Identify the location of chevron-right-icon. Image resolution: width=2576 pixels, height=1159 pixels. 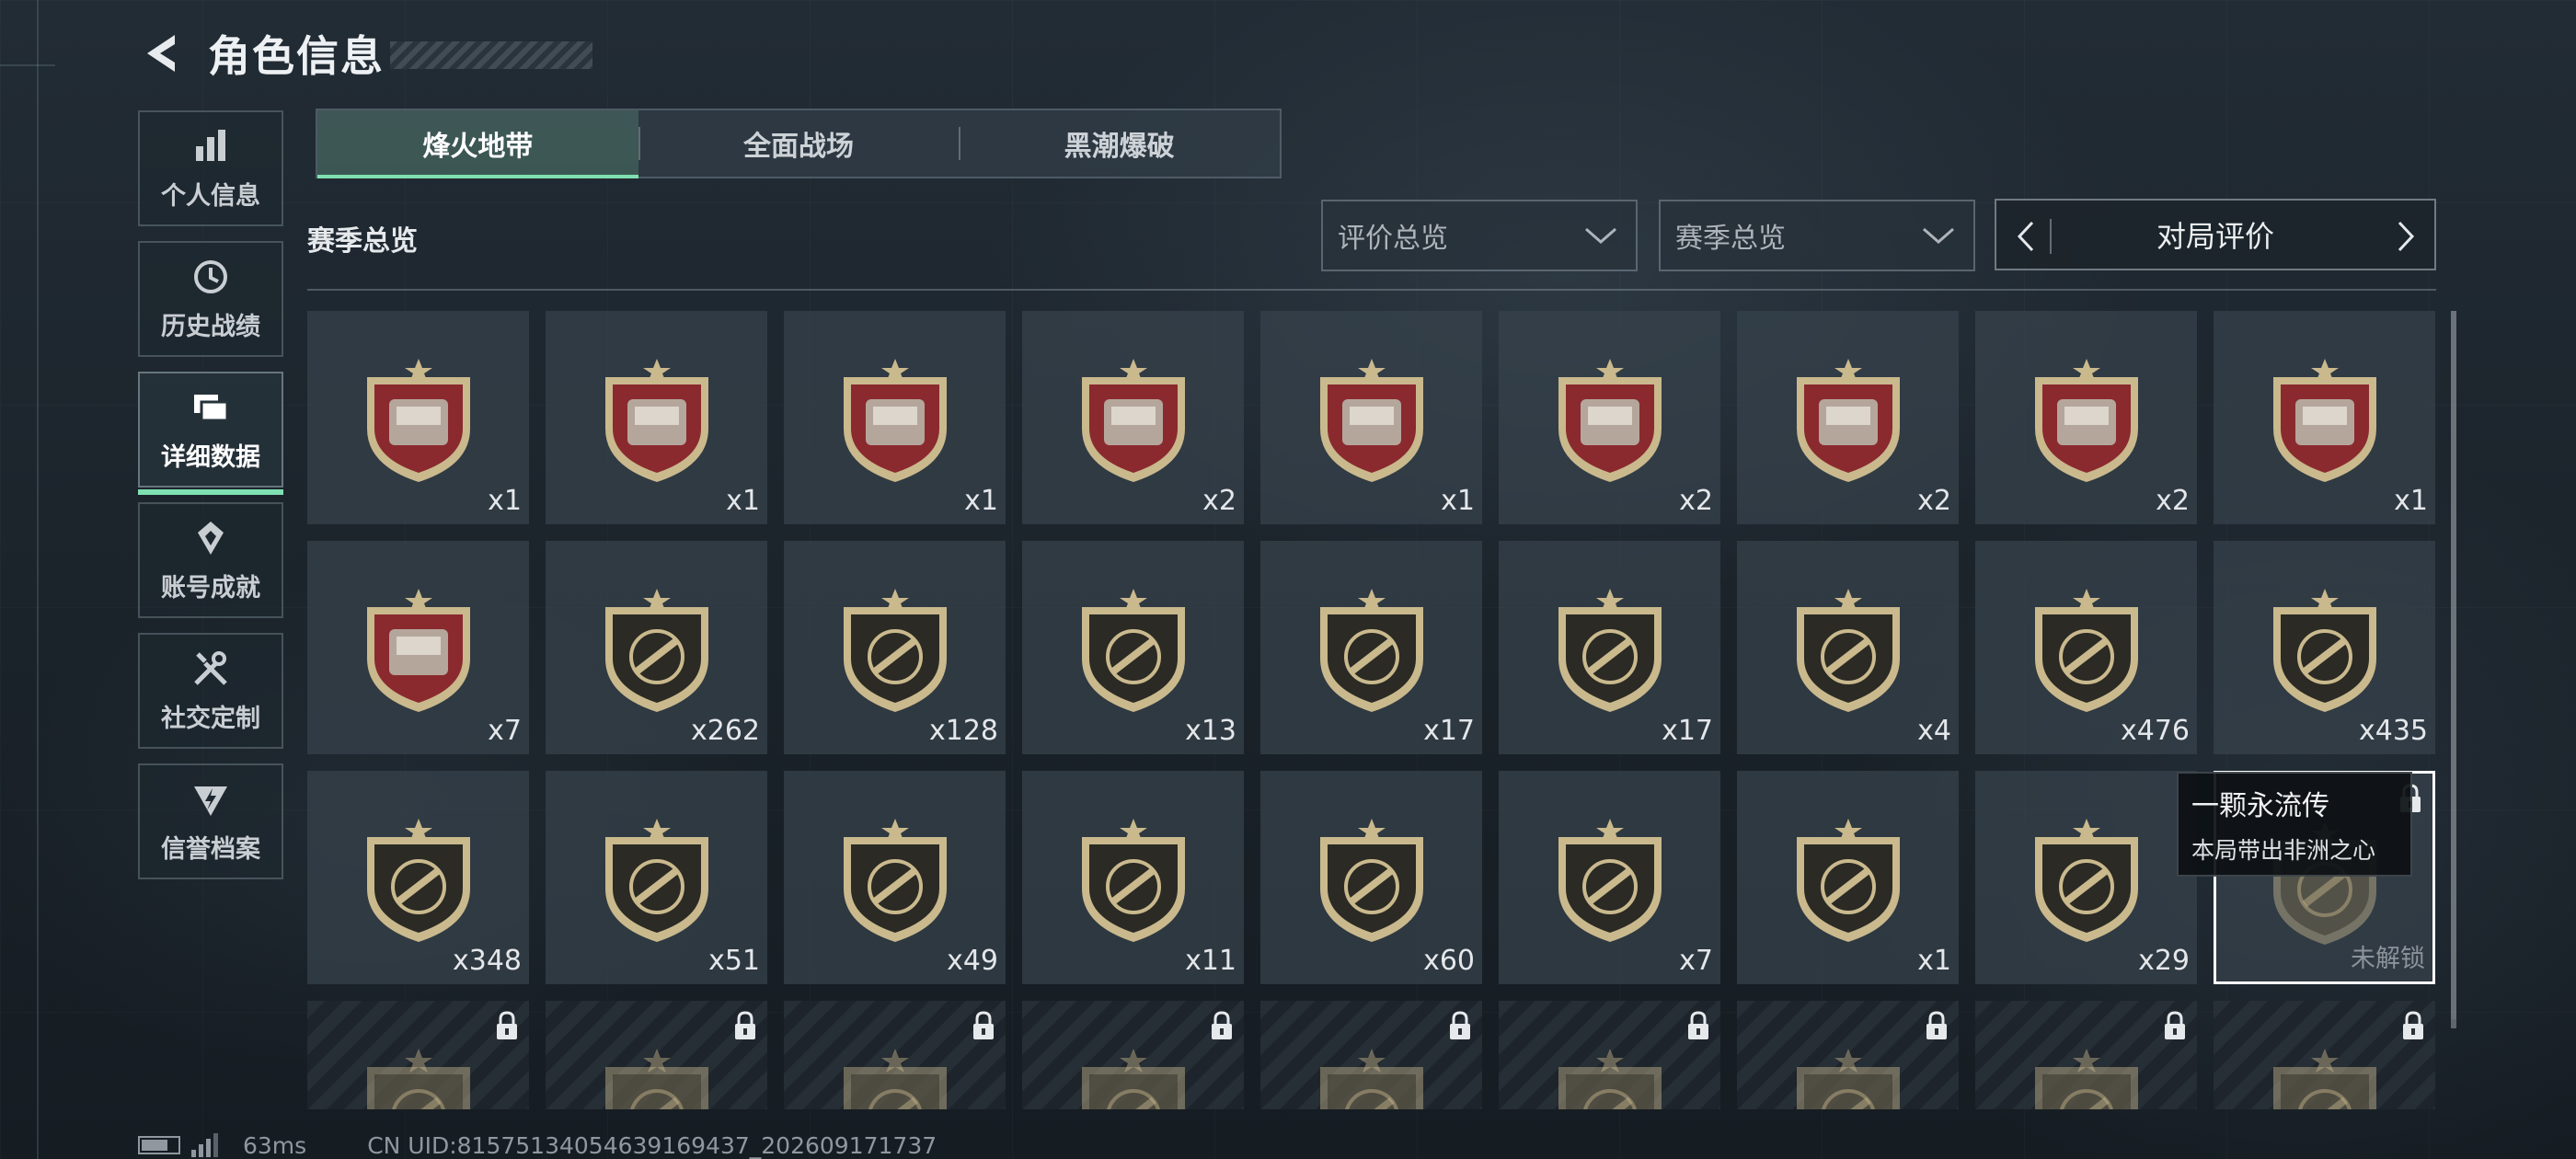
(2406, 236).